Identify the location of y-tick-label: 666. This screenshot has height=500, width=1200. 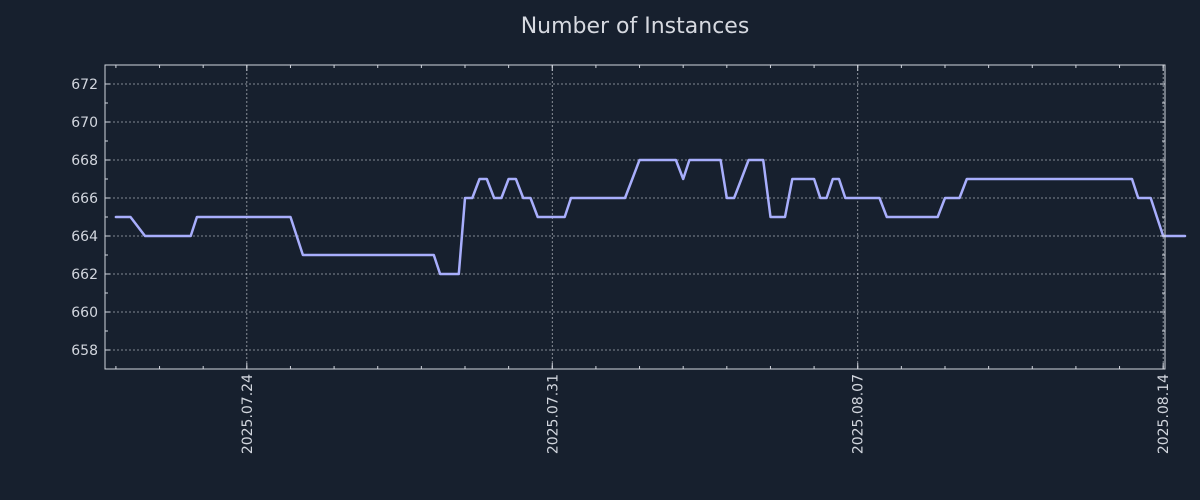
(84, 199).